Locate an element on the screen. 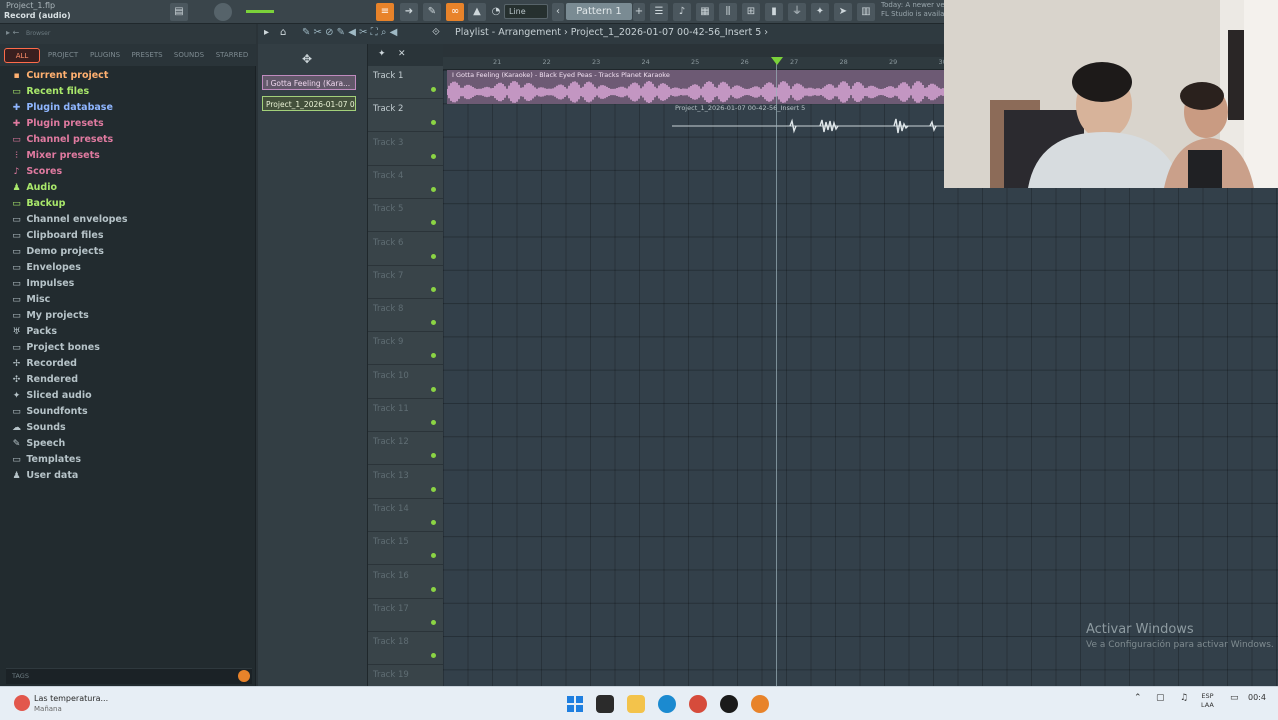 This screenshot has height=720, width=1278. tab-all: ALL is located at coordinates (22, 55).